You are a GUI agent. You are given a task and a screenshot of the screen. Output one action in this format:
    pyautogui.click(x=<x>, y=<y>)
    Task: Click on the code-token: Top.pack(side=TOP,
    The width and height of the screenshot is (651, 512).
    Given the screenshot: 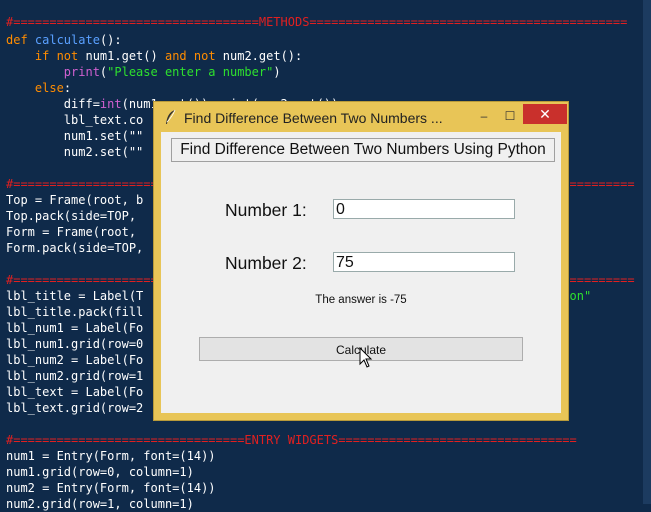 What is the action you would take?
    pyautogui.click(x=71, y=216)
    